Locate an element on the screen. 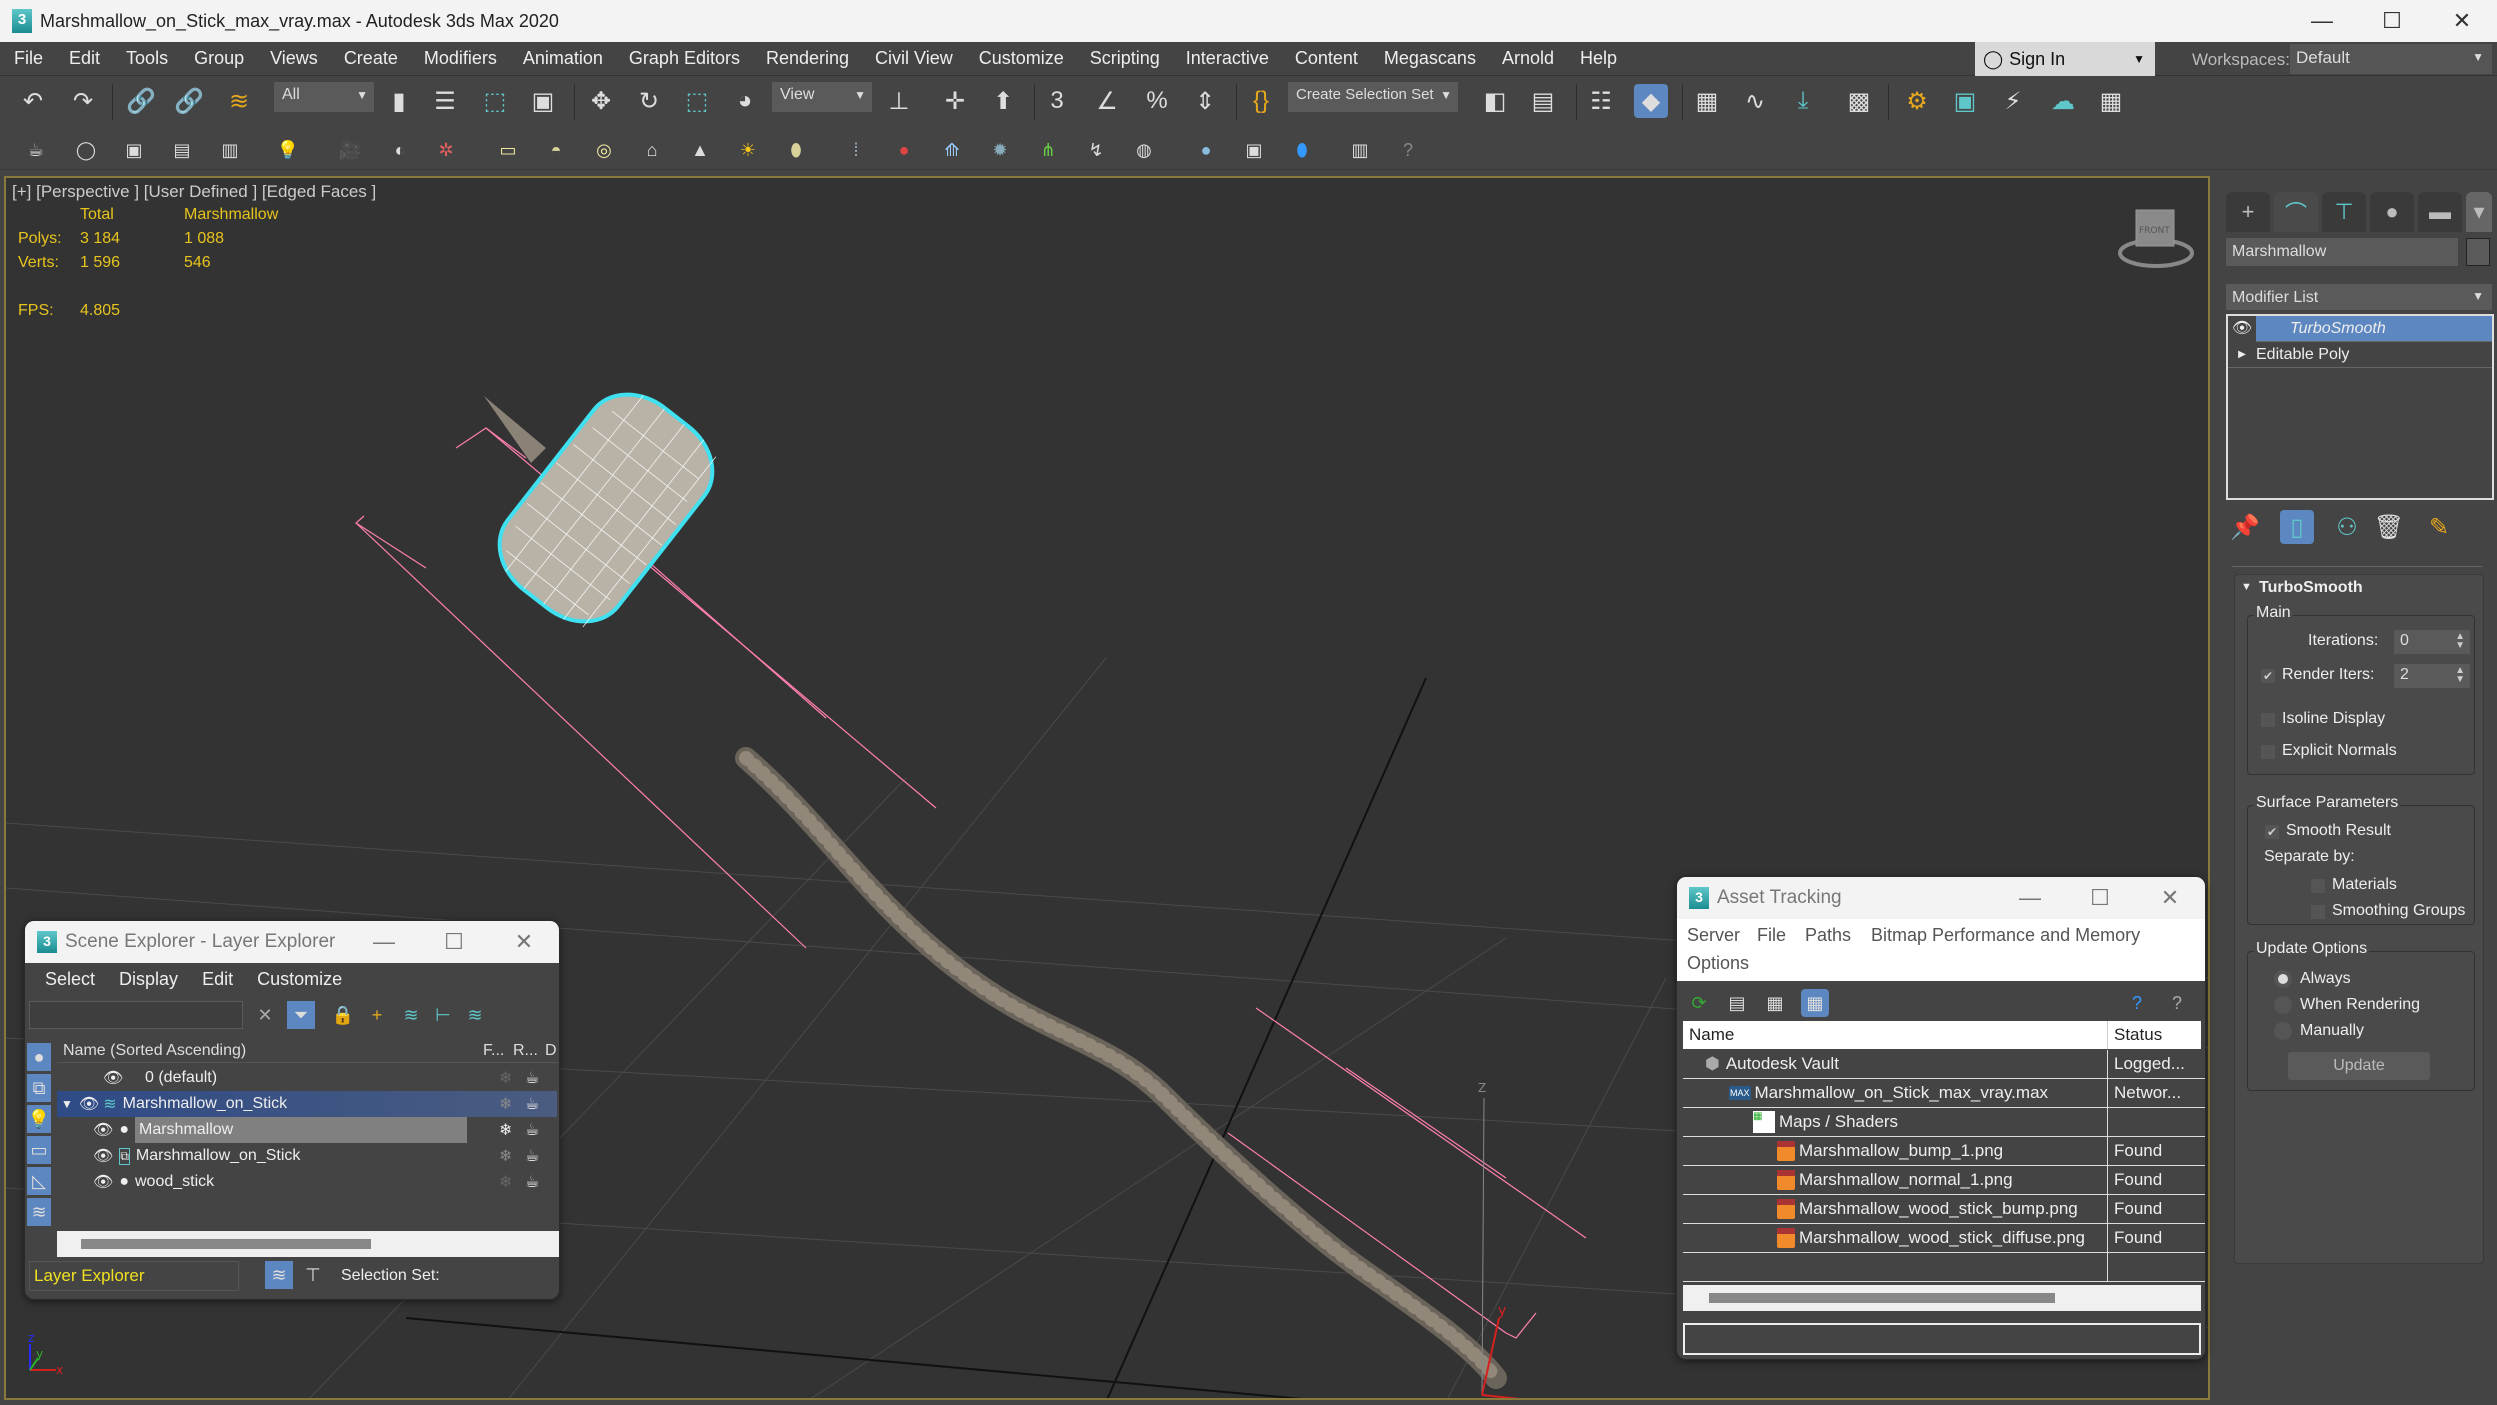  update-always-radio is located at coordinates (2283, 979).